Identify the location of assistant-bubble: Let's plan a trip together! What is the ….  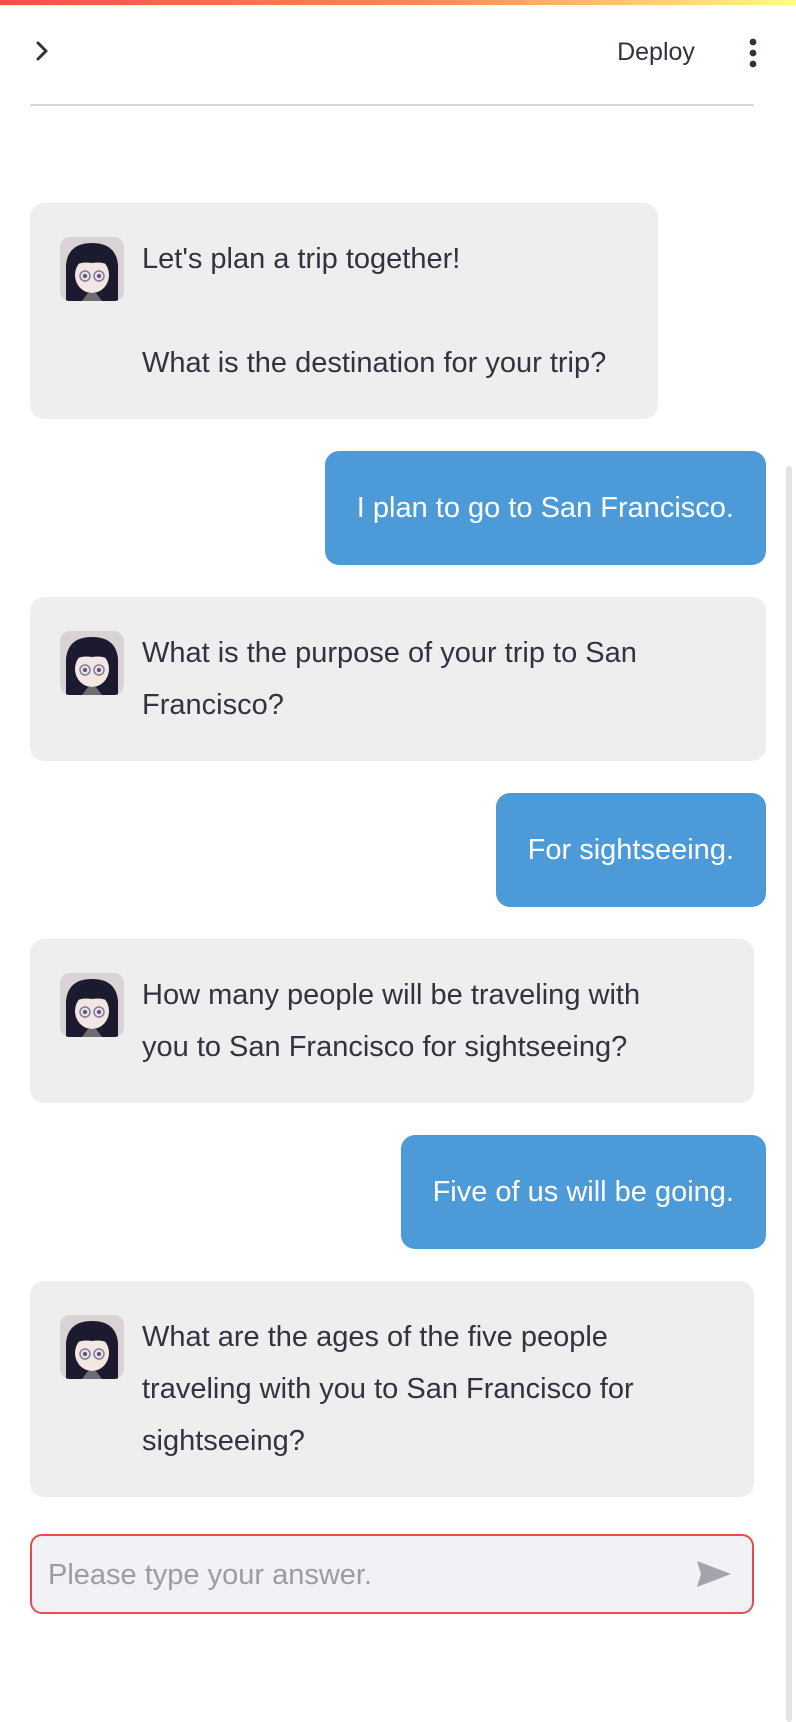
(344, 311).